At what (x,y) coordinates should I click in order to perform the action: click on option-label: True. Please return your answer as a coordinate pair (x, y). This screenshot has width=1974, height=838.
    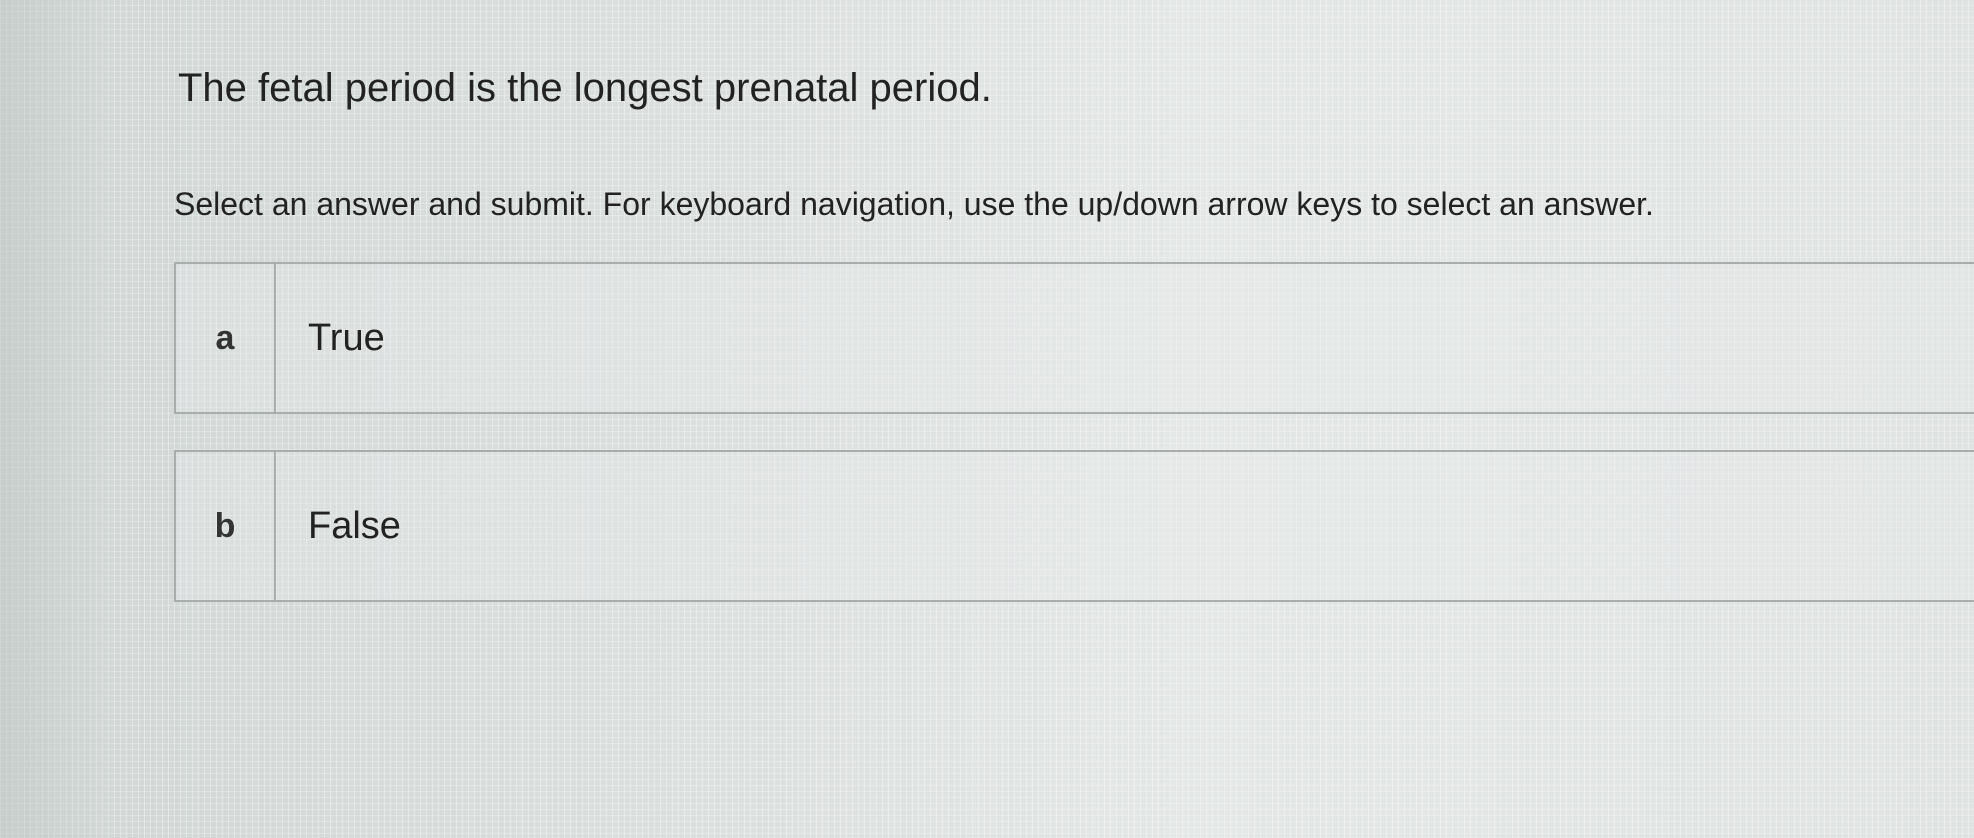
    Looking at the image, I should click on (346, 337).